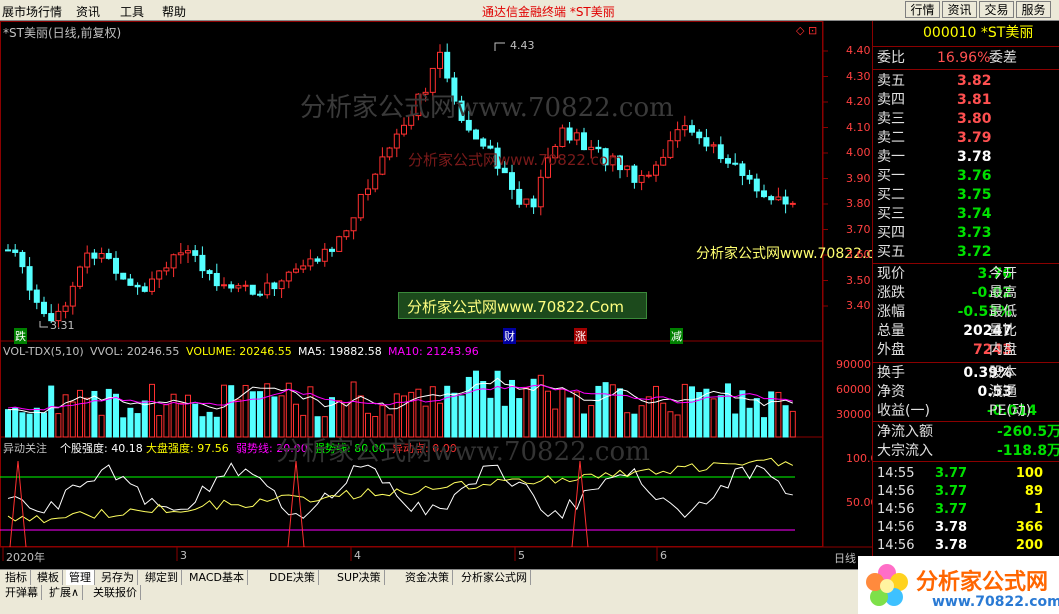 This screenshot has height=614, width=1059. What do you see at coordinates (1038, 509) in the screenshot?
I see `tick-volume: 1` at bounding box center [1038, 509].